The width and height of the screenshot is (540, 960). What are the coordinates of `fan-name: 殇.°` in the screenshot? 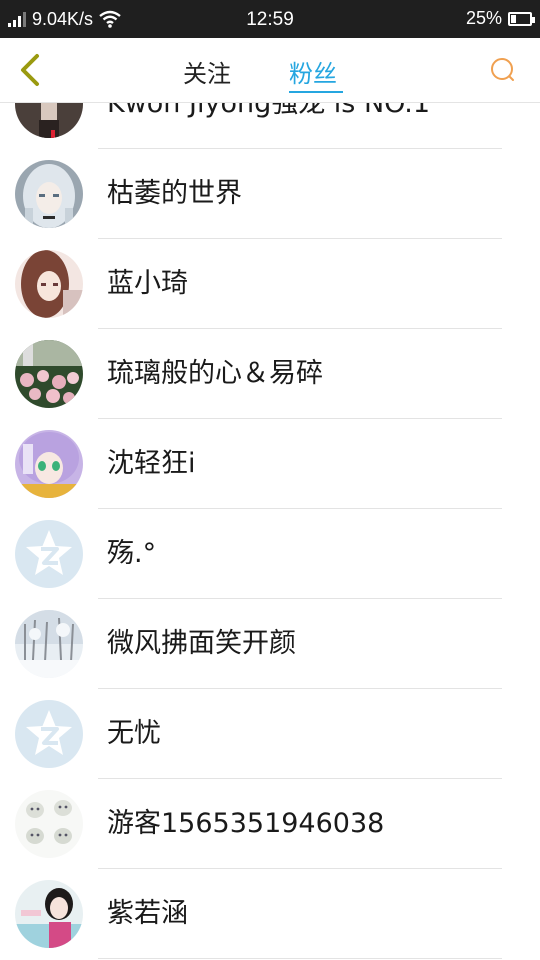 It's located at (132, 553).